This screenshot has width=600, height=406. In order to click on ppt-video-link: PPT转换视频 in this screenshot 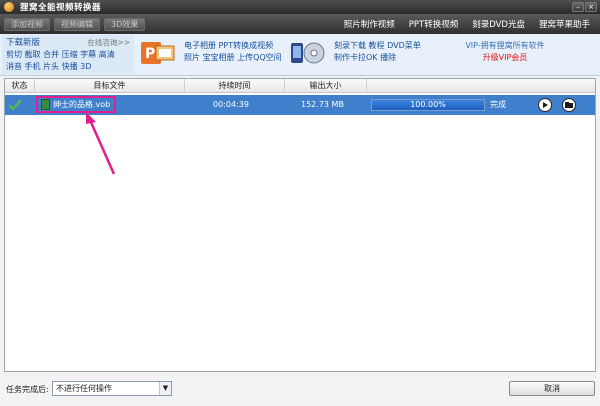, I will do `click(433, 24)`.